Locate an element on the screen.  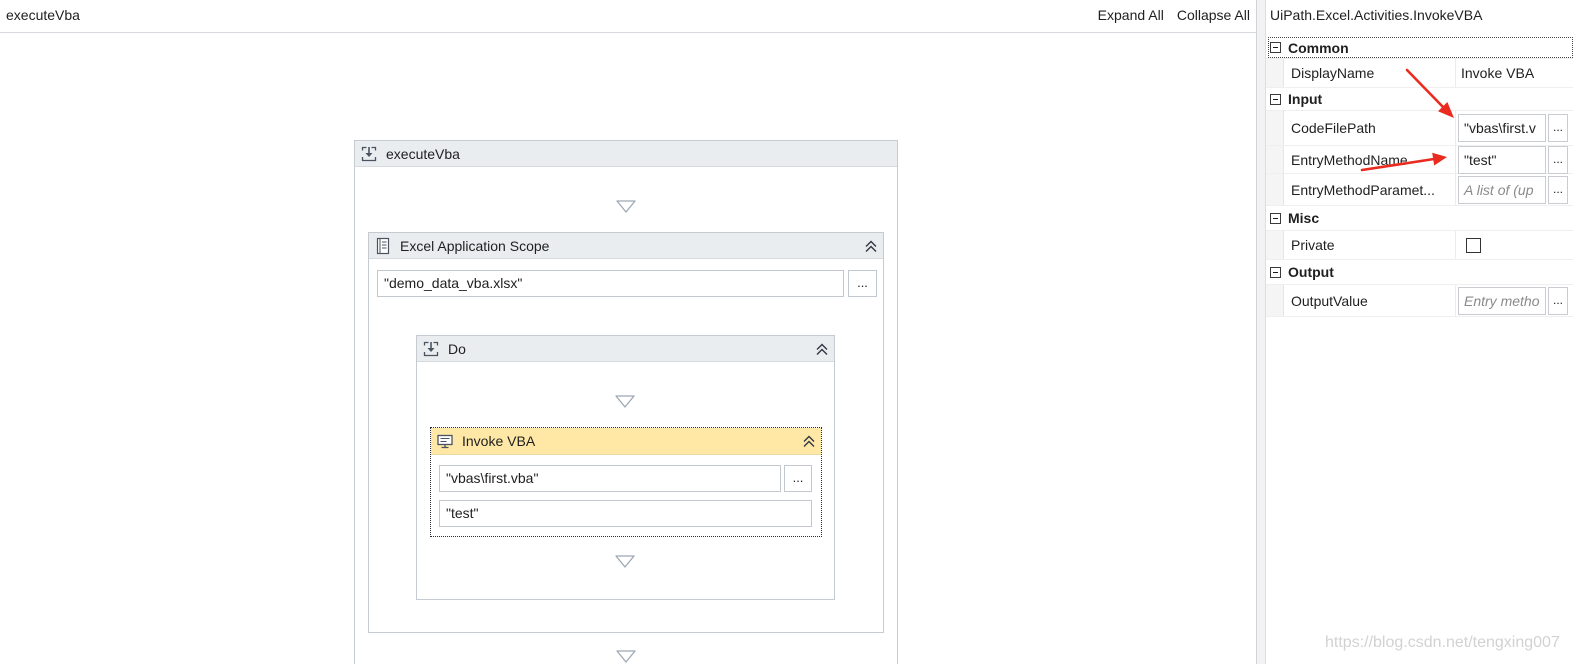
panel-splitter is located at coordinates (1261, 332).